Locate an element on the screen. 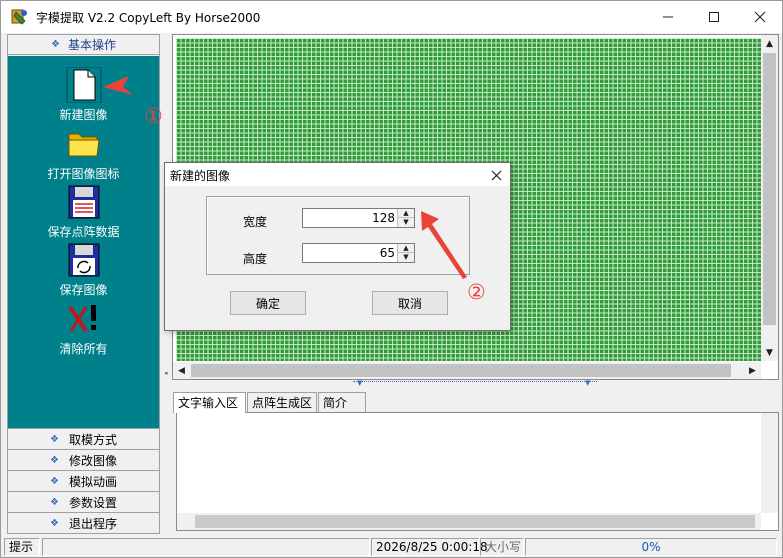 The width and height of the screenshot is (783, 558). width-label: 宽度 is located at coordinates (255, 222).